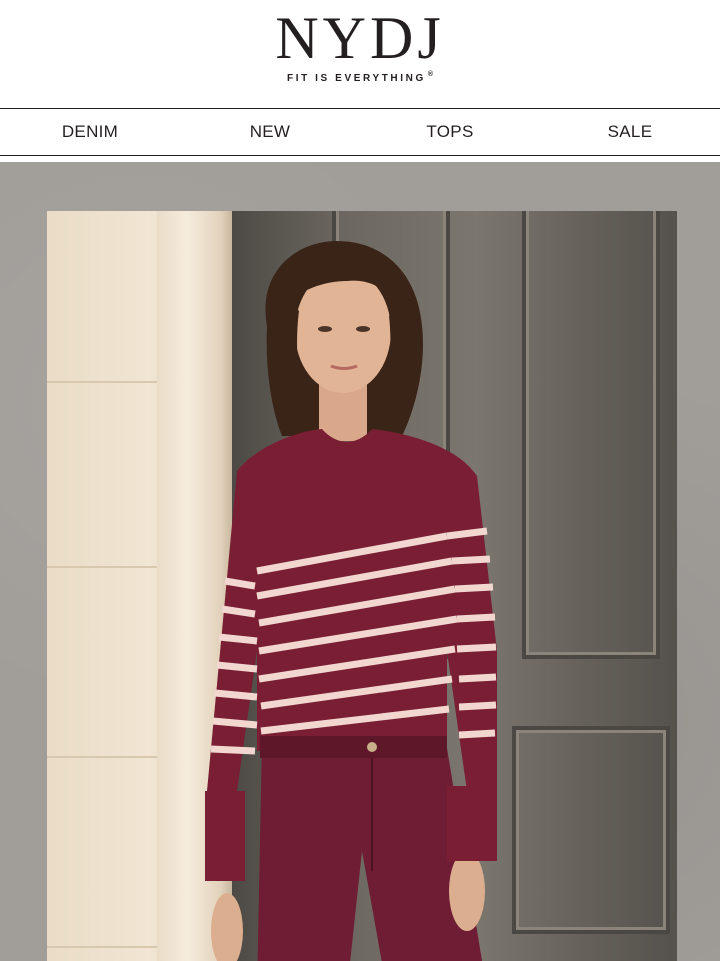 The image size is (720, 961). Describe the element at coordinates (90, 132) in the screenshot. I see `nav-item-denim: DENIM` at that location.